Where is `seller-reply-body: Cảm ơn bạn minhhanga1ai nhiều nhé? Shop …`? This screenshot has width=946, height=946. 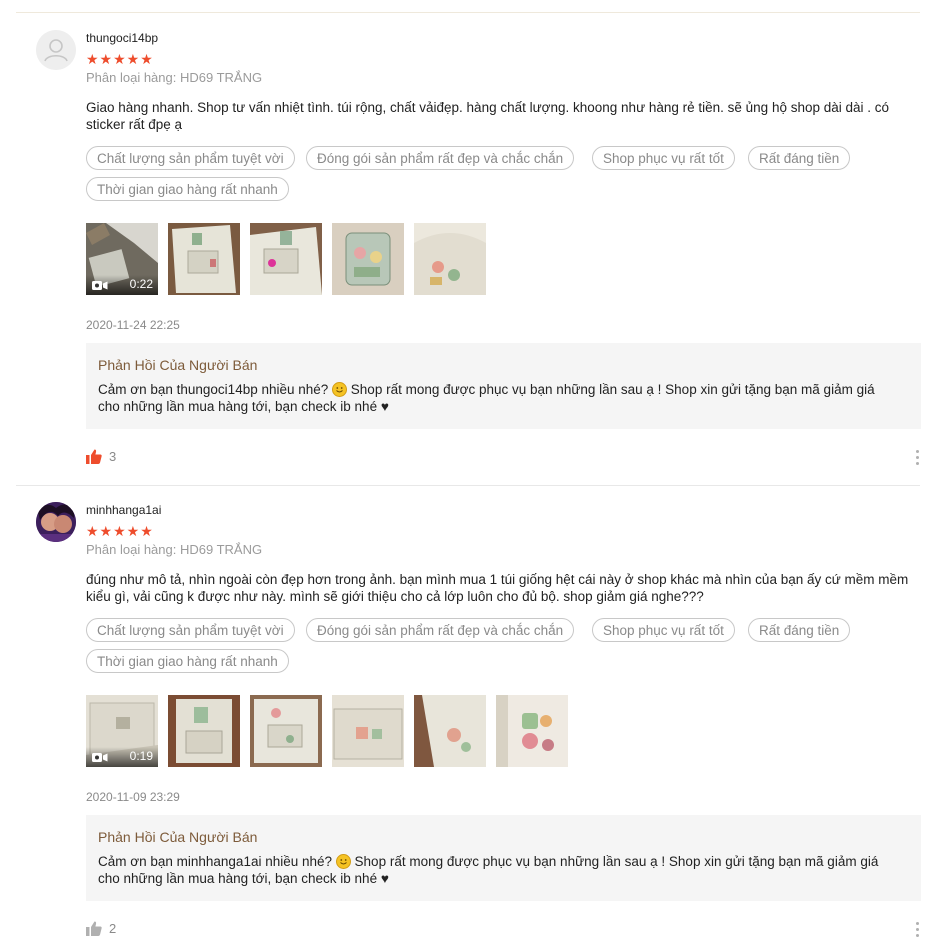 seller-reply-body: Cảm ơn bạn minhhanga1ai nhiều nhé? Shop … is located at coordinates (498, 870).